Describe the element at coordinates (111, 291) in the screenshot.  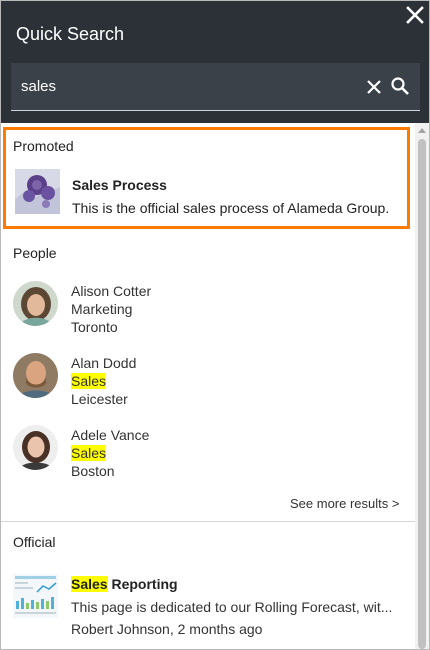
I see `person-name: Alison Cotter` at that location.